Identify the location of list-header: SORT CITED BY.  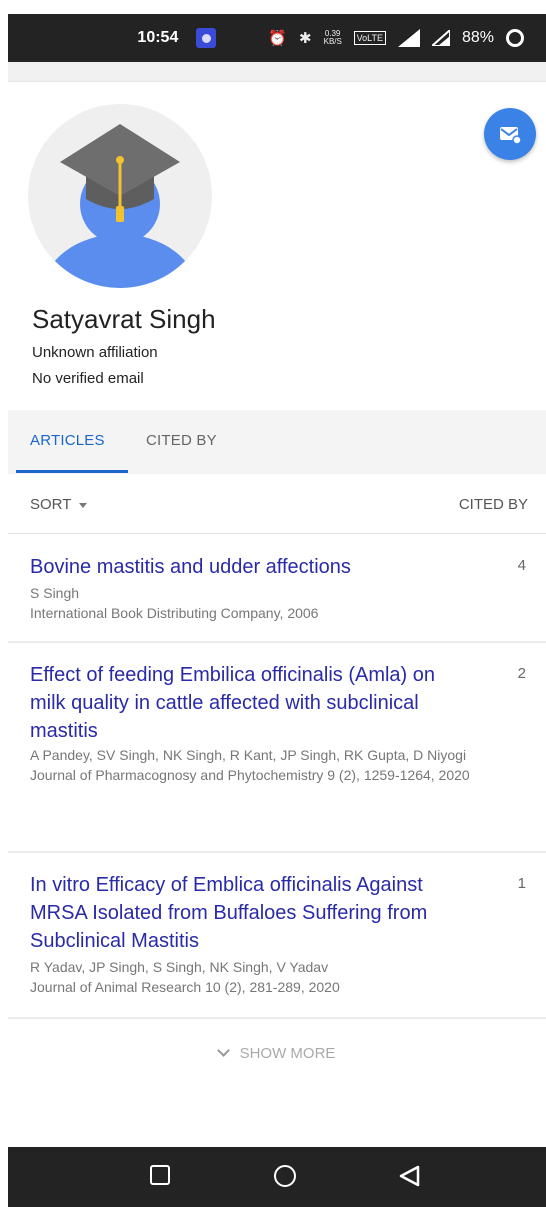
(277, 504).